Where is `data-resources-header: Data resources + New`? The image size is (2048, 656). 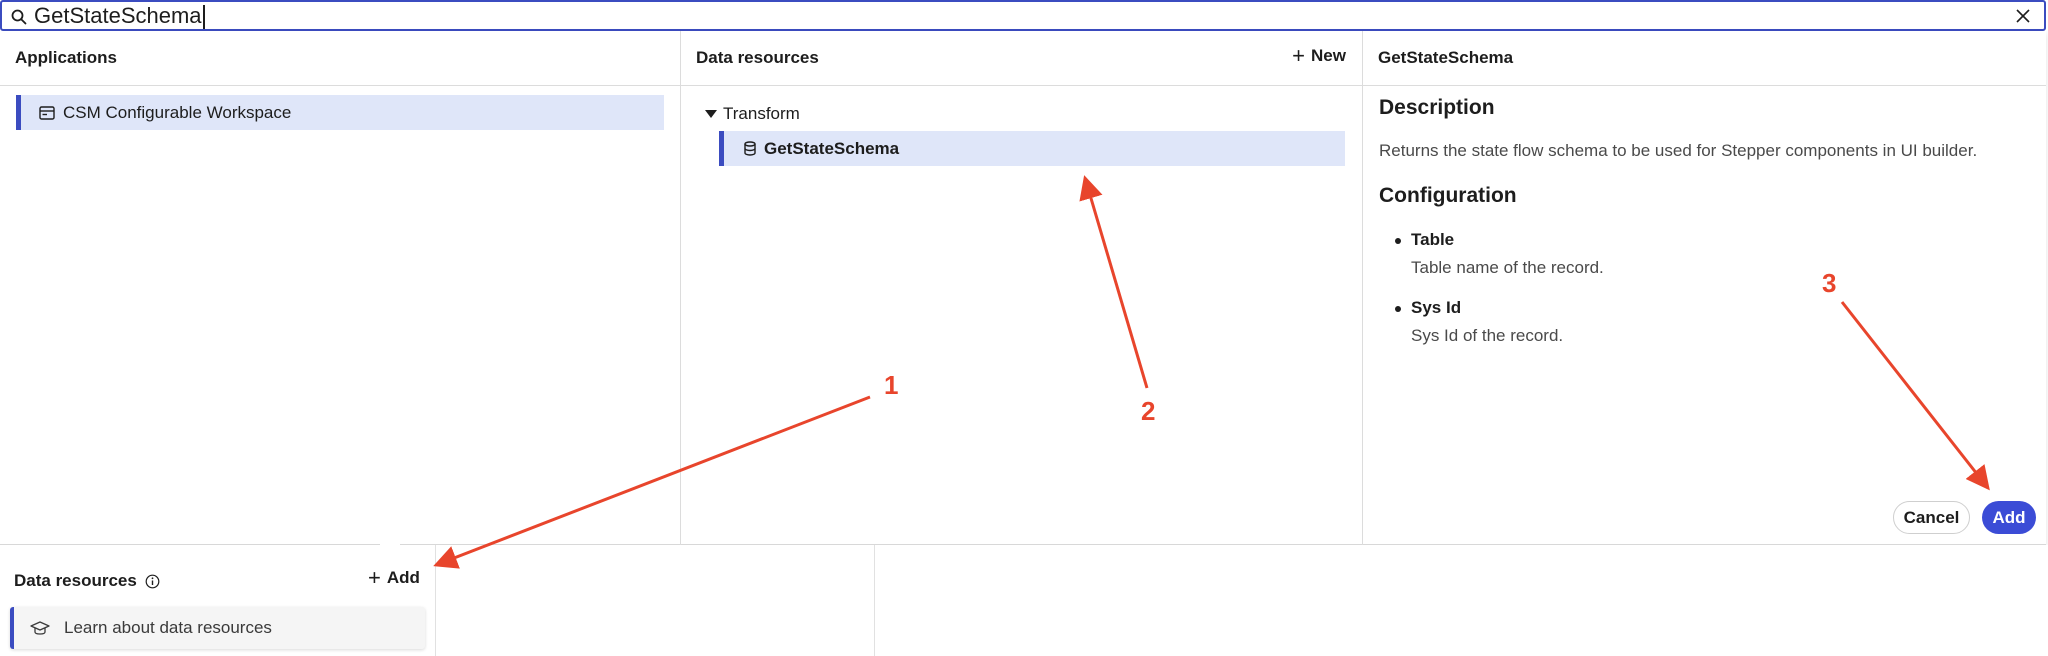 data-resources-header: Data resources + New is located at coordinates (1021, 58).